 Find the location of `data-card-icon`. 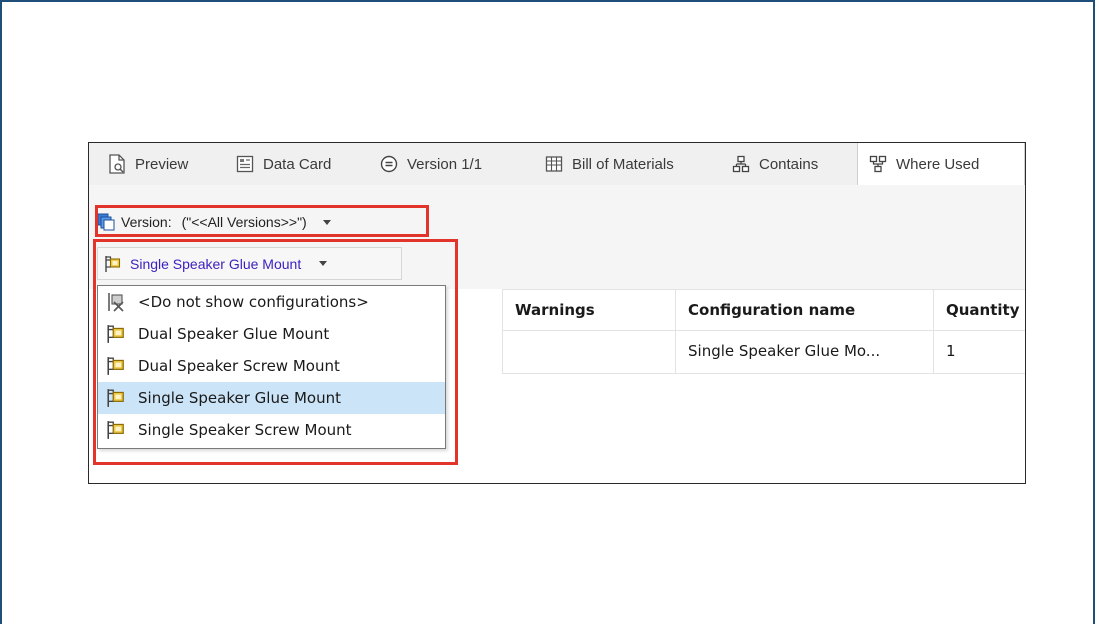

data-card-icon is located at coordinates (245, 164).